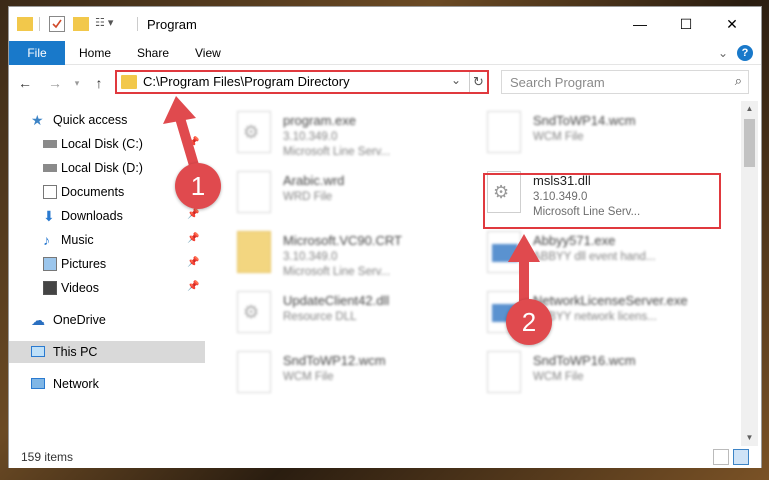 This screenshot has width=769, height=480. I want to click on file-item-updateclient42: UpdateClient42.dll Resource DLL, so click(343, 314).